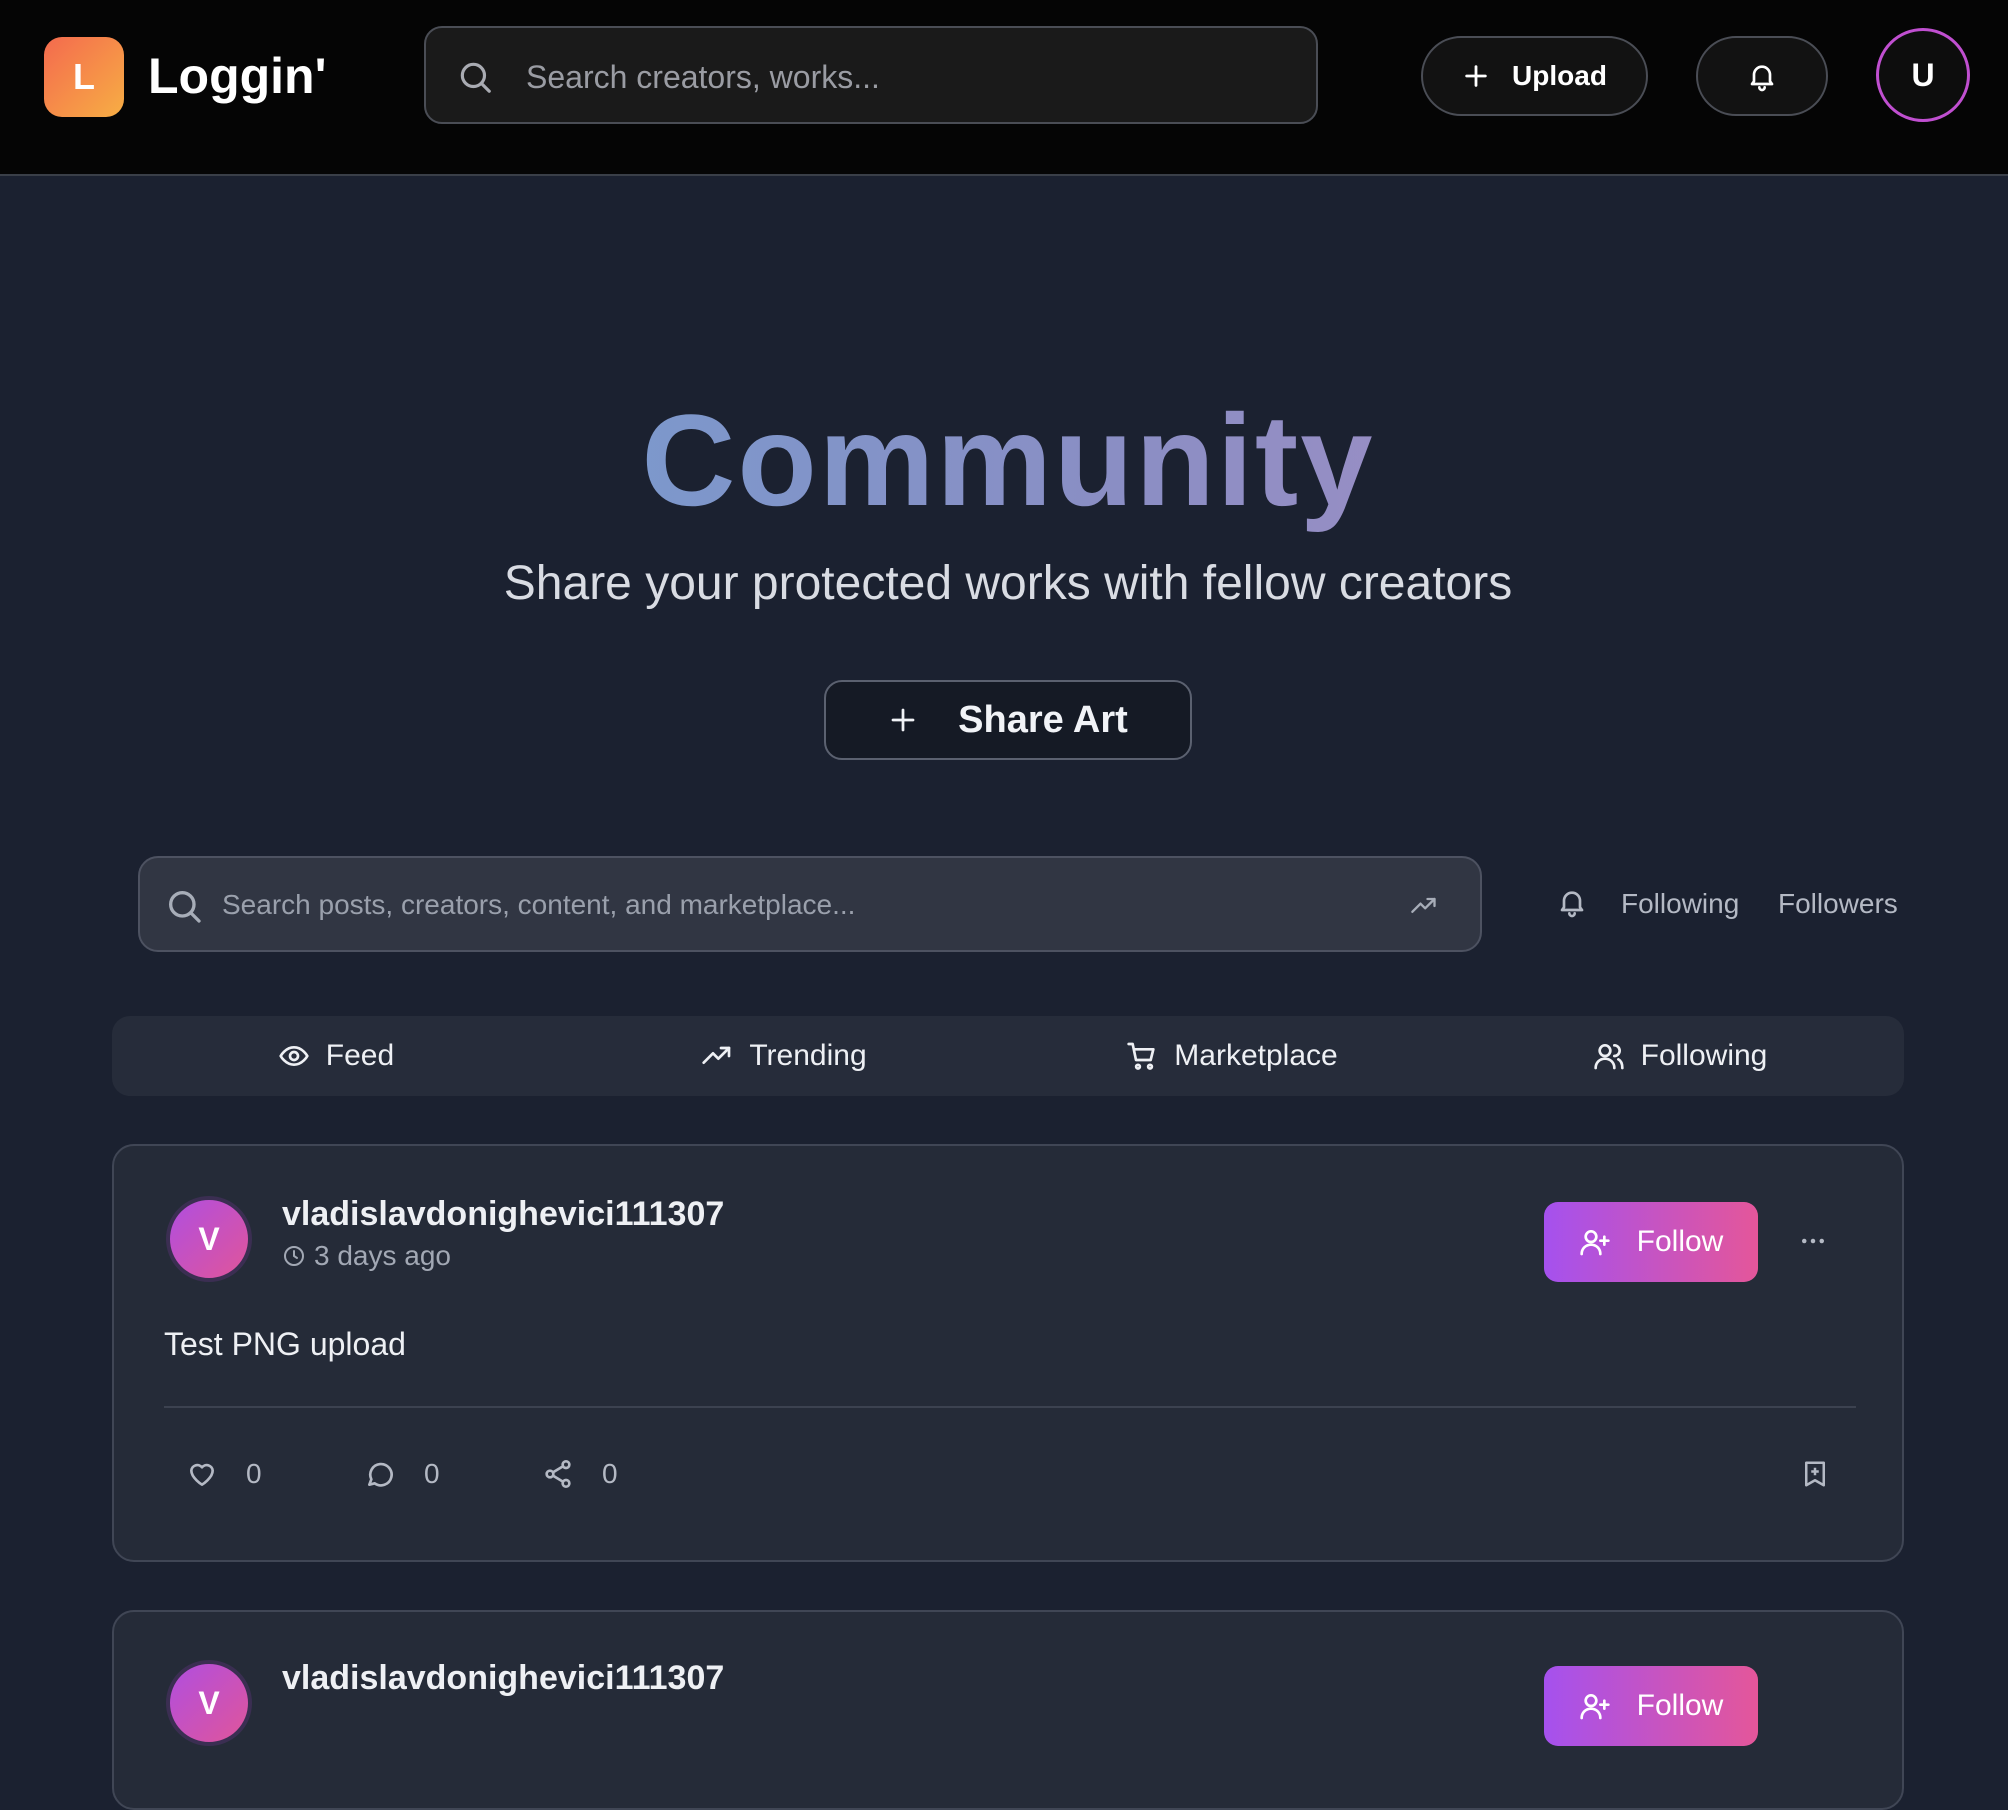  Describe the element at coordinates (84, 77) in the screenshot. I see `logo-icon: L` at that location.